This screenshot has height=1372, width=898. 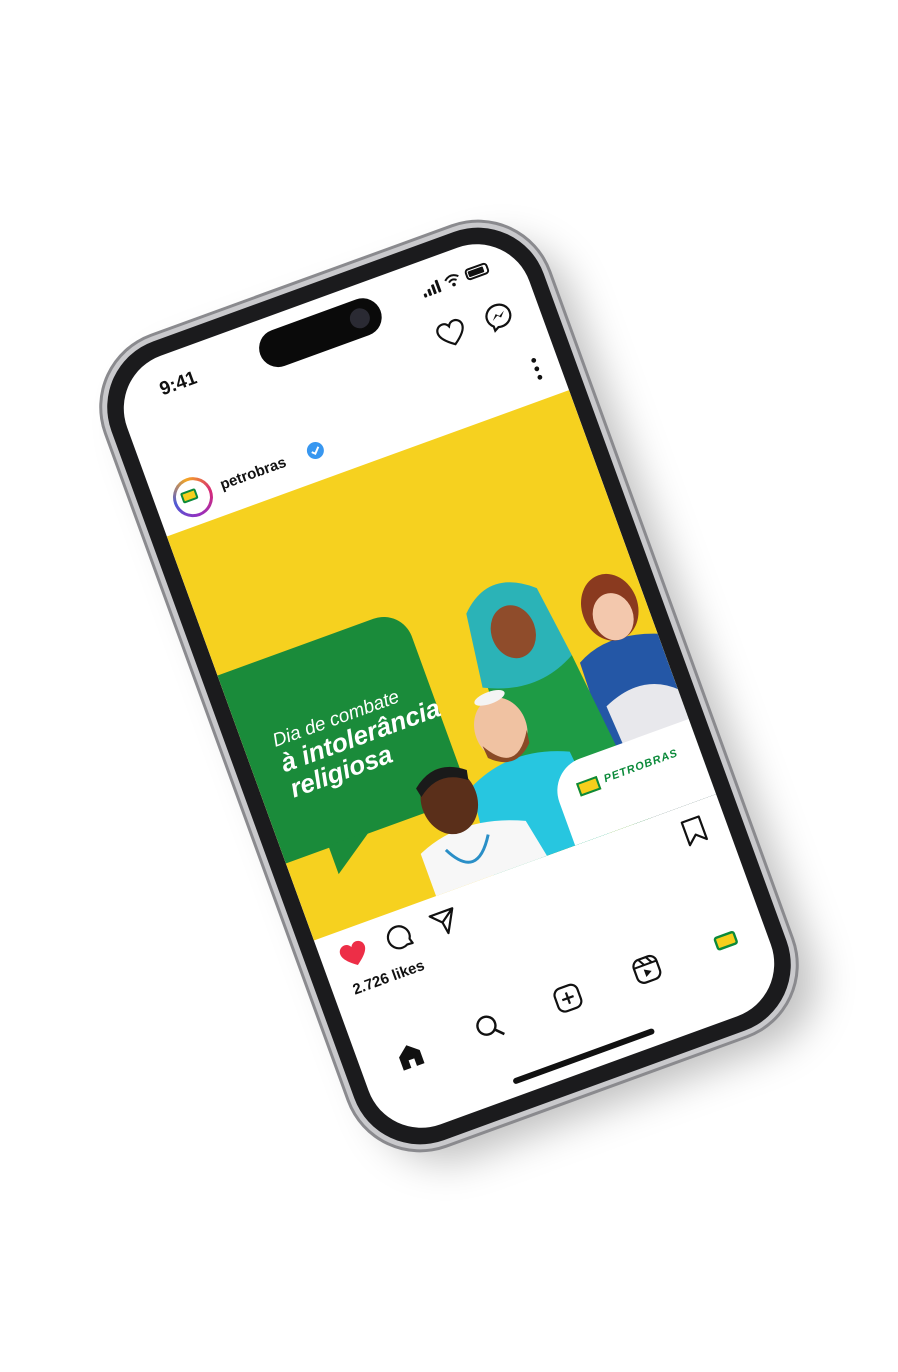 I want to click on cellular-signal-icon, so click(x=431, y=288).